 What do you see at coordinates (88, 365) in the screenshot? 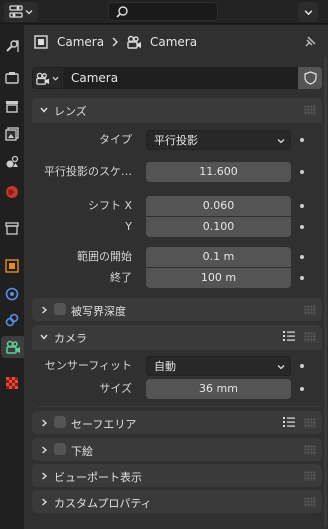
I see `sensor-fit-label: センサーフィット` at bounding box center [88, 365].